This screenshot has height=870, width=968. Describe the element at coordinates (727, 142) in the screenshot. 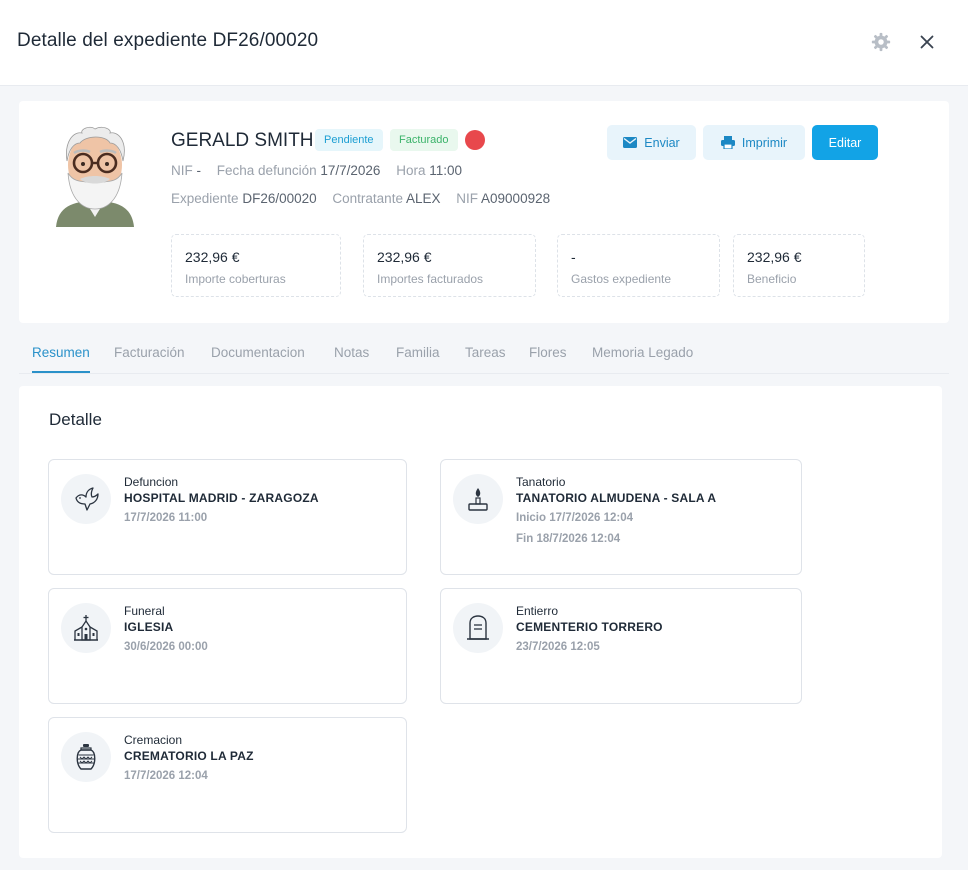

I see `printer-icon` at that location.